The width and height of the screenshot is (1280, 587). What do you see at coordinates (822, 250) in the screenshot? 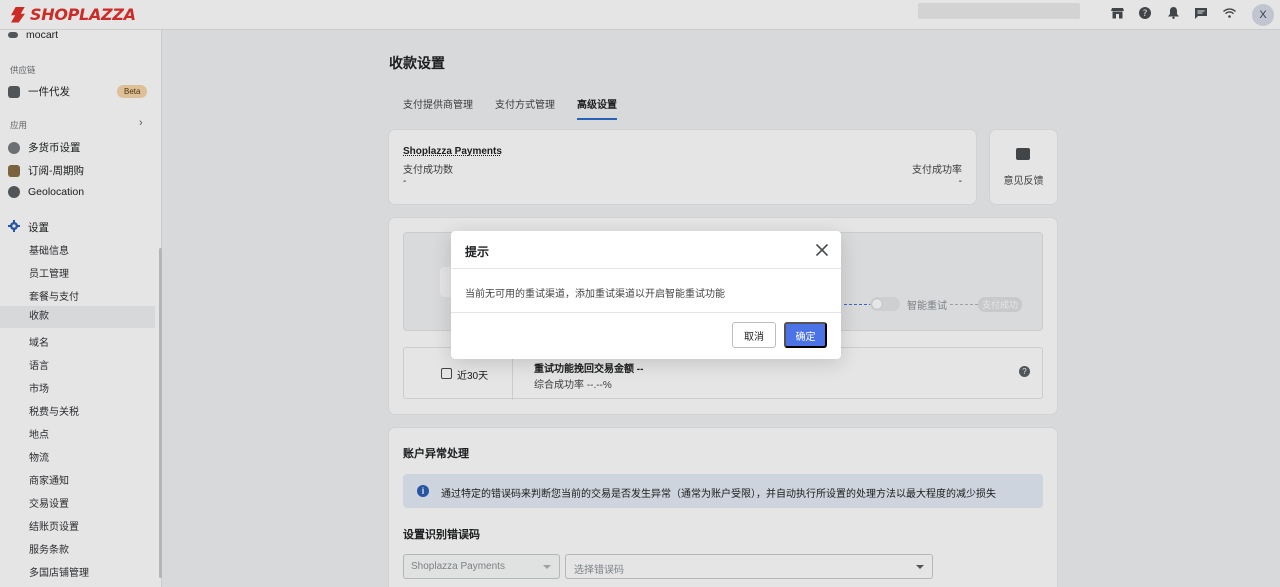
I see `close-icon` at bounding box center [822, 250].